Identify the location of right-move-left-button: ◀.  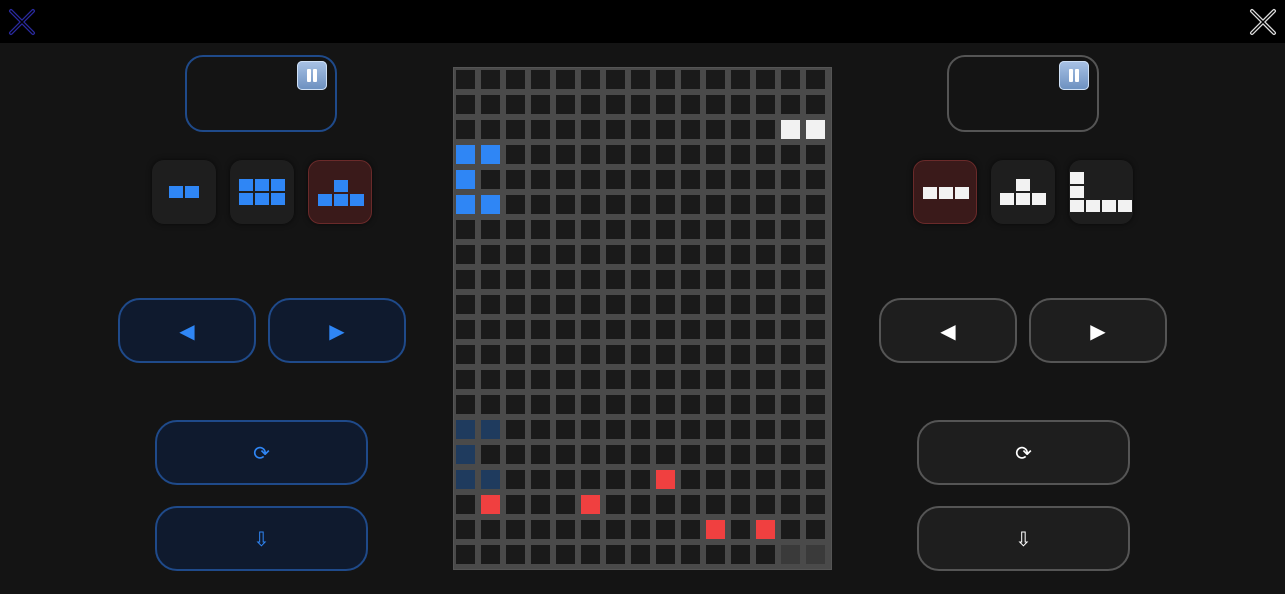
(948, 330).